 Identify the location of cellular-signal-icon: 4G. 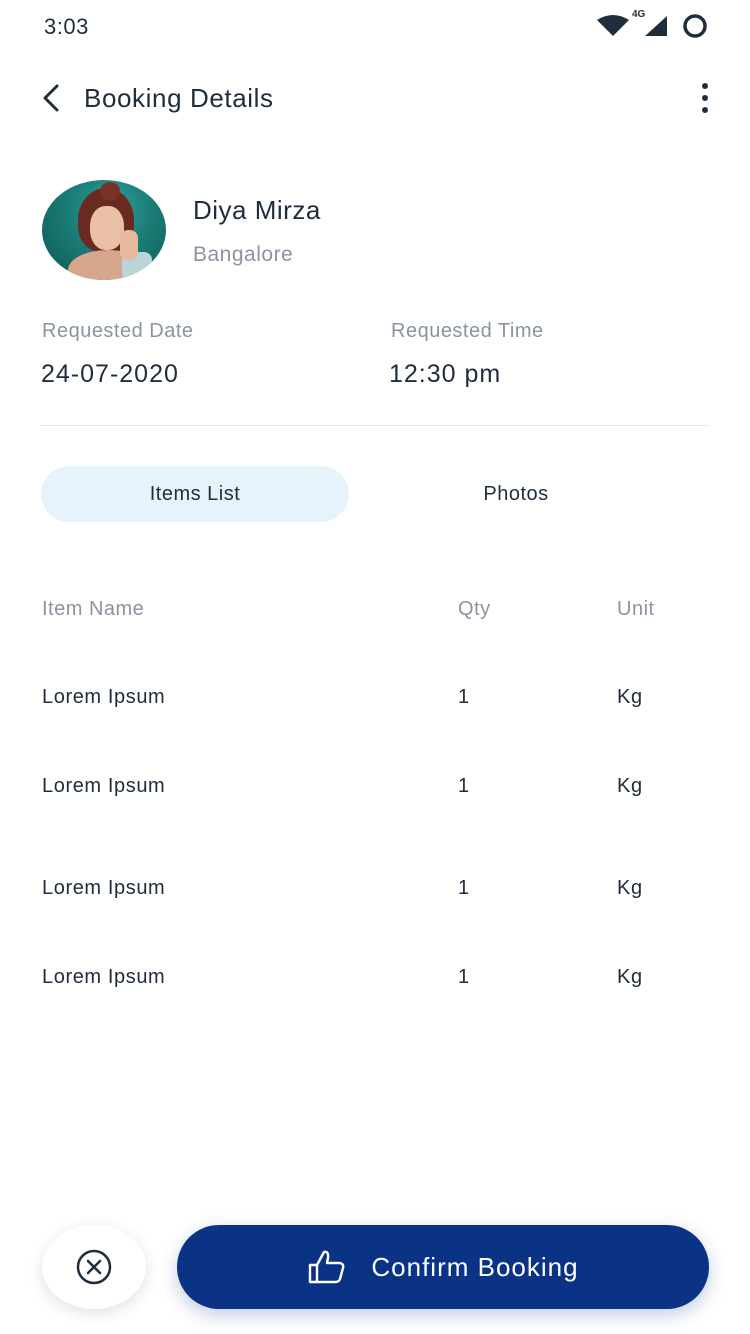
(650, 25).